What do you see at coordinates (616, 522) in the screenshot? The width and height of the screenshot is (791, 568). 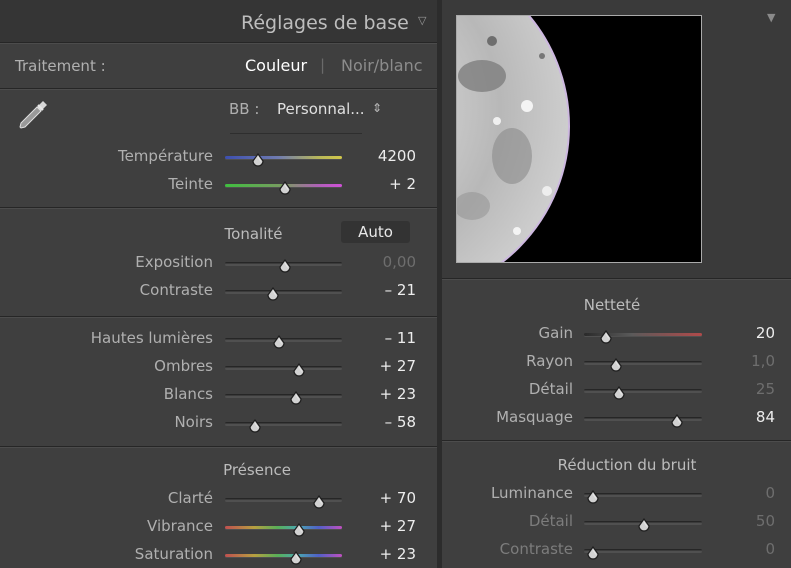 I see `slider-row: Détail 50` at bounding box center [616, 522].